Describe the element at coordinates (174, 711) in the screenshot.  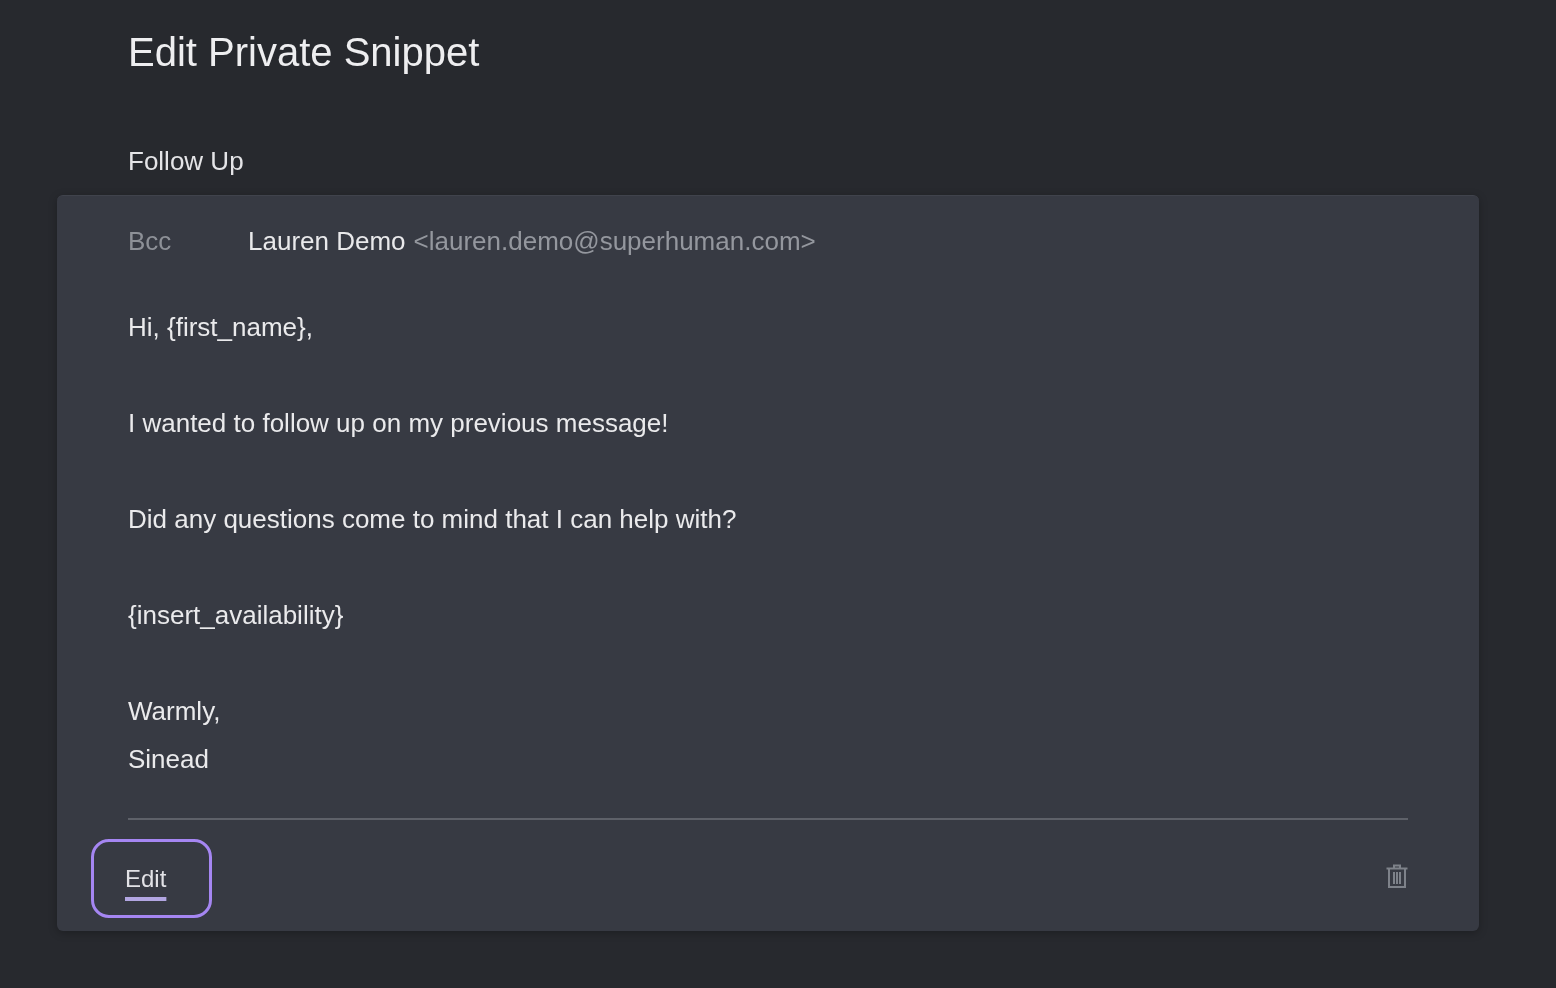
I see `body-text-line: Warmly,` at that location.